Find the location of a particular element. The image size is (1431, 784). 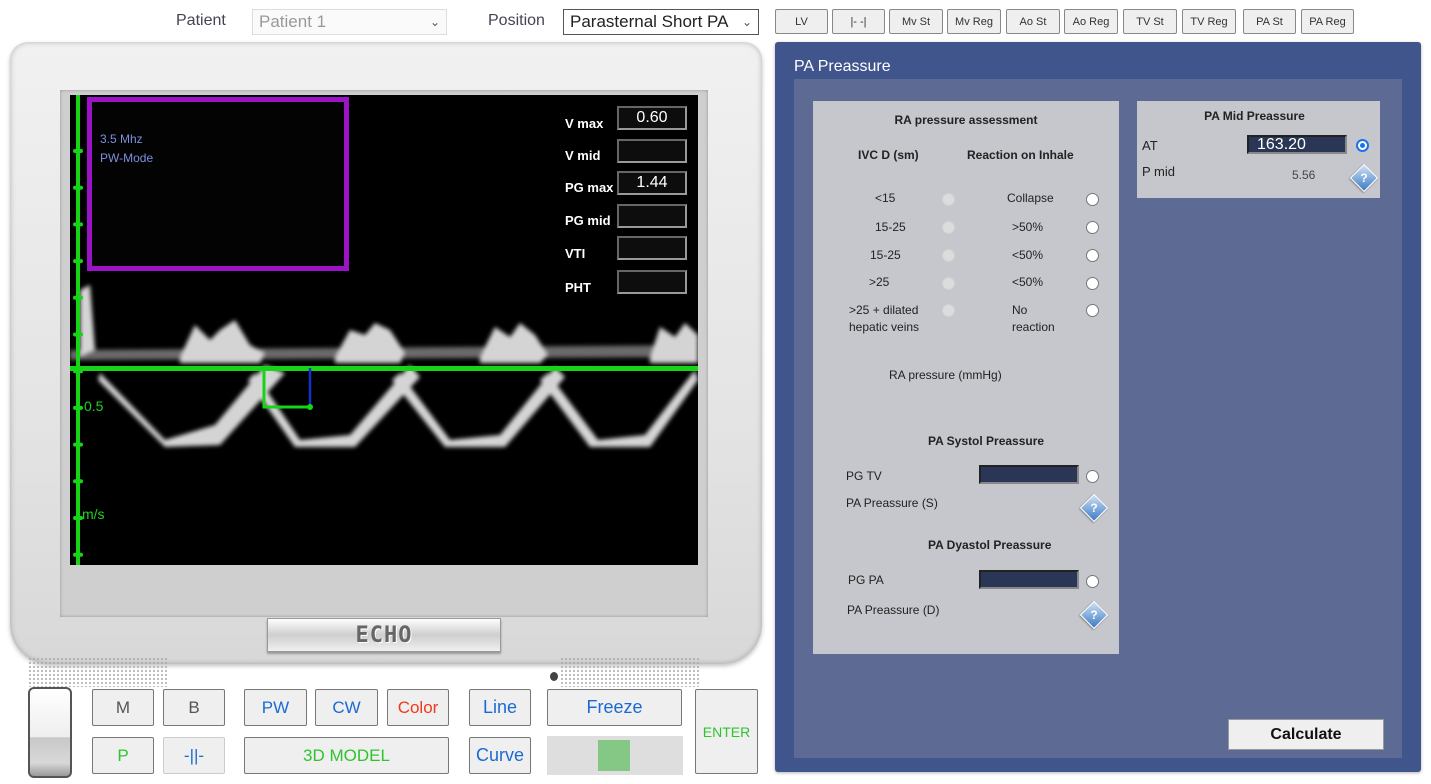

frequency-label: 3.5 Mhz is located at coordinates (121, 139).